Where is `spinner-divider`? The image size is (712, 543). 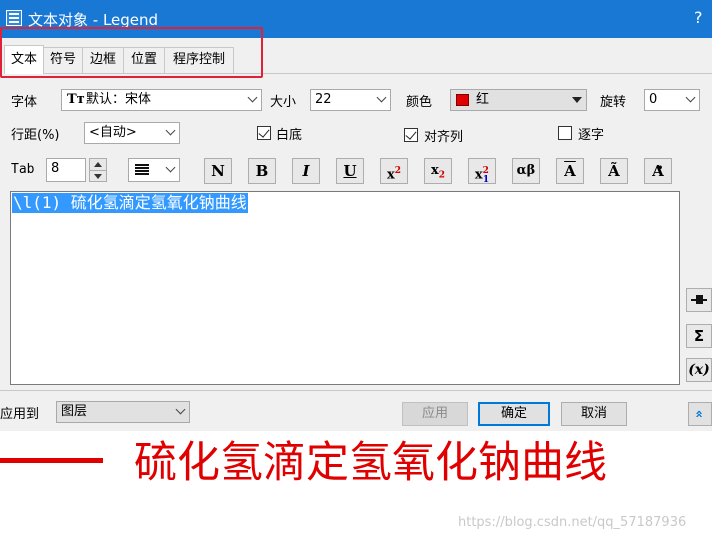 spinner-divider is located at coordinates (98, 170).